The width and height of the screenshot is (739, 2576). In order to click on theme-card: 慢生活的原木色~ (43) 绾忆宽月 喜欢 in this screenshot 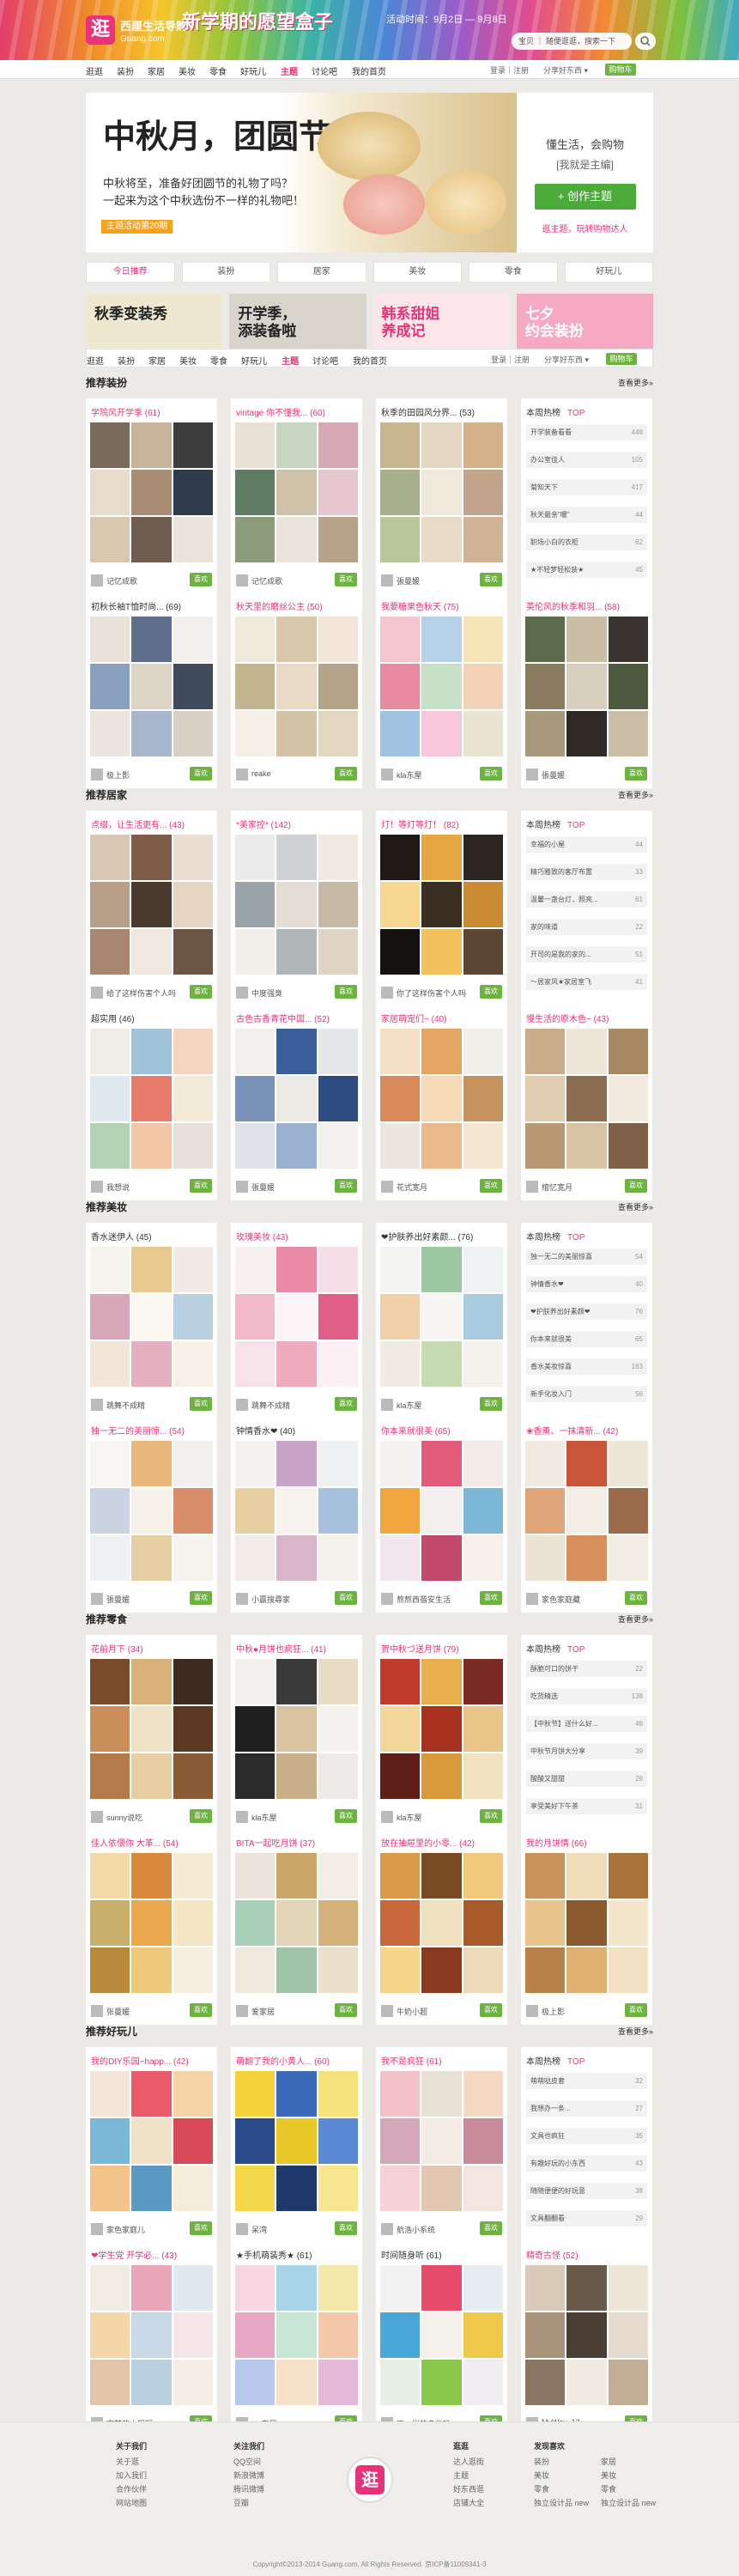, I will do `click(586, 1102)`.